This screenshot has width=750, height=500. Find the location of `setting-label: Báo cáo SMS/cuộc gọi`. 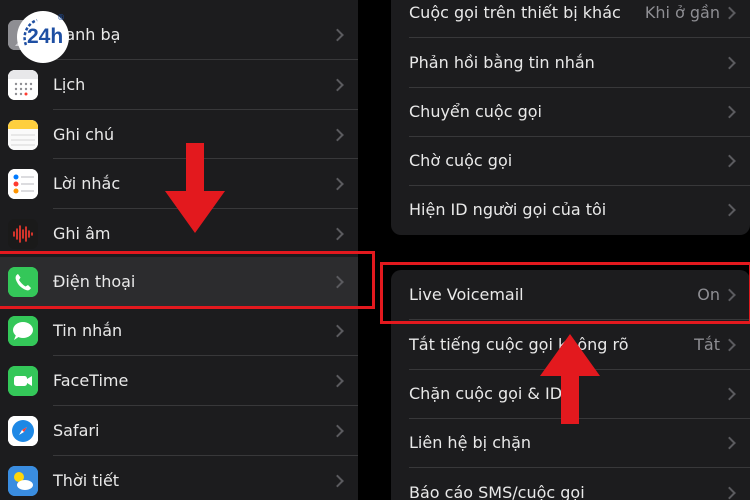

setting-label: Báo cáo SMS/cuộc gọi is located at coordinates (497, 491).